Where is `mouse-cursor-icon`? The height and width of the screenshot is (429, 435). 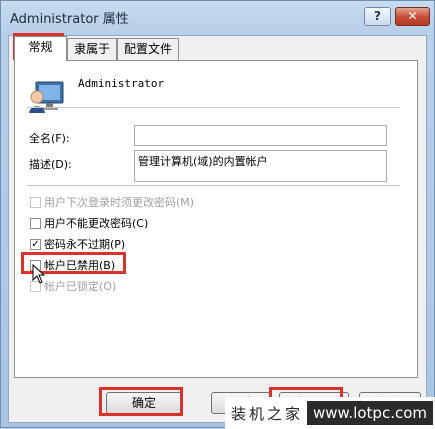
mouse-cursor-icon is located at coordinates (39, 274).